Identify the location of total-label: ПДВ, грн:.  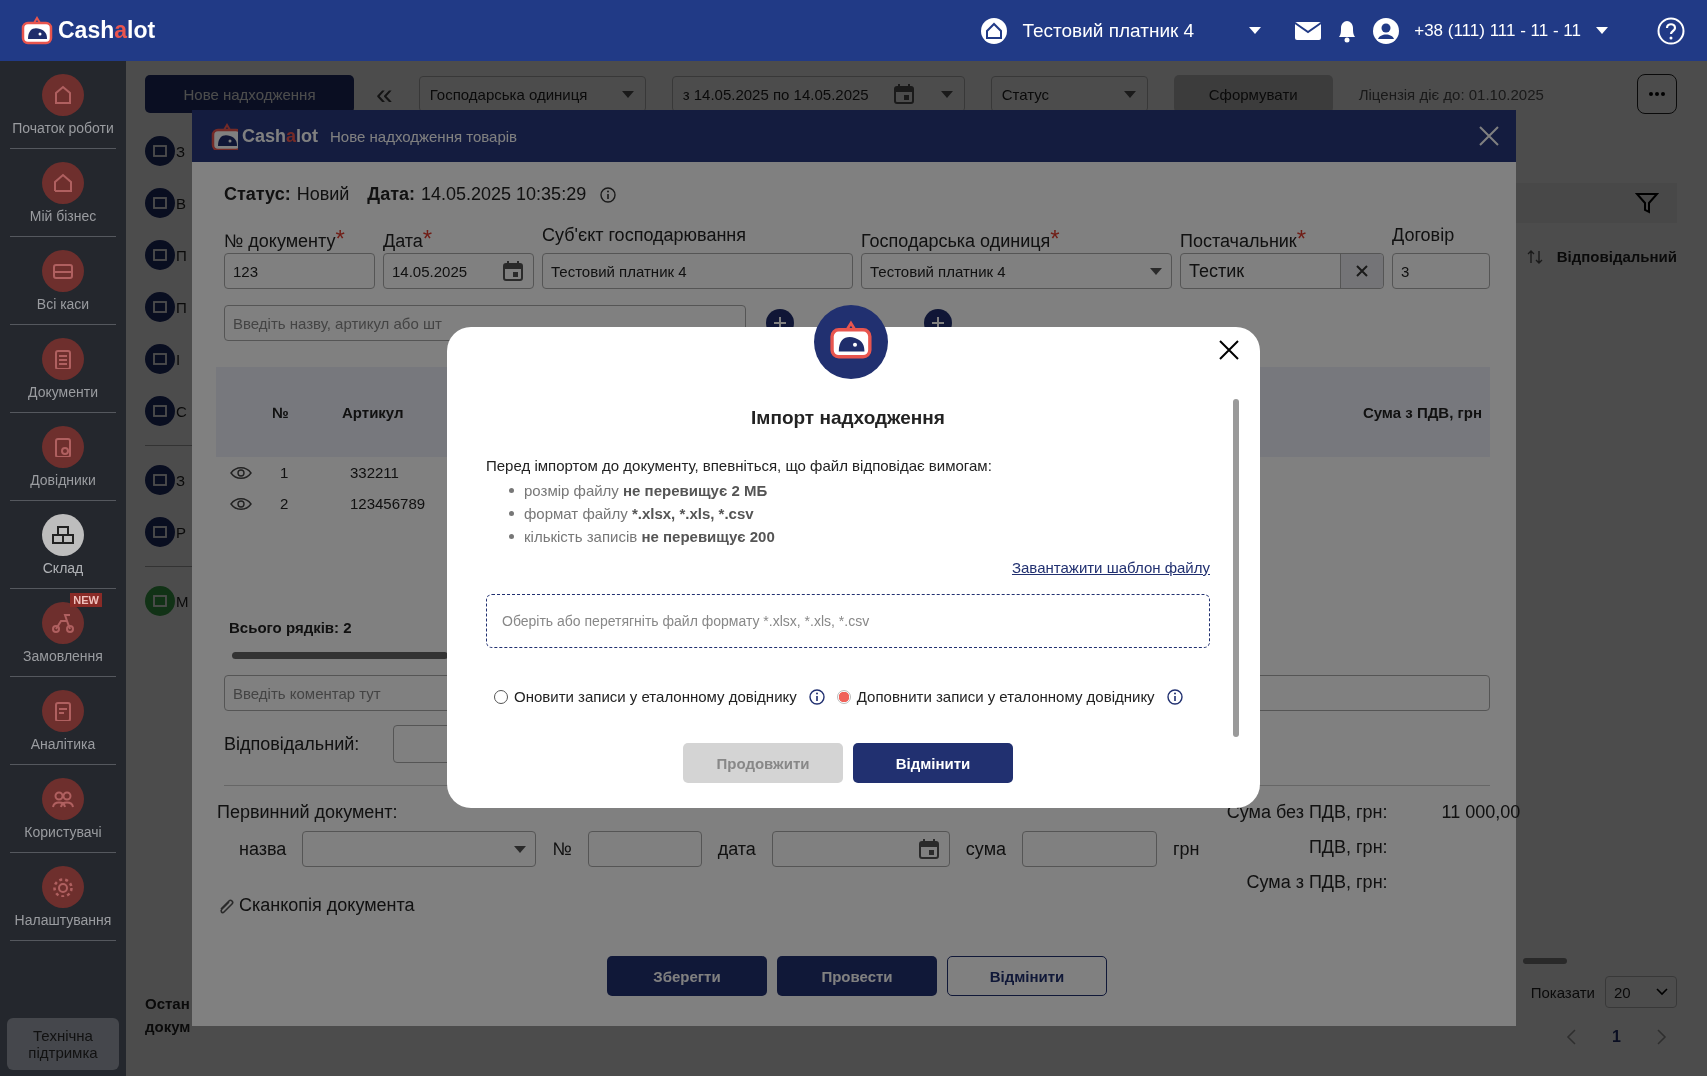
(1347, 848).